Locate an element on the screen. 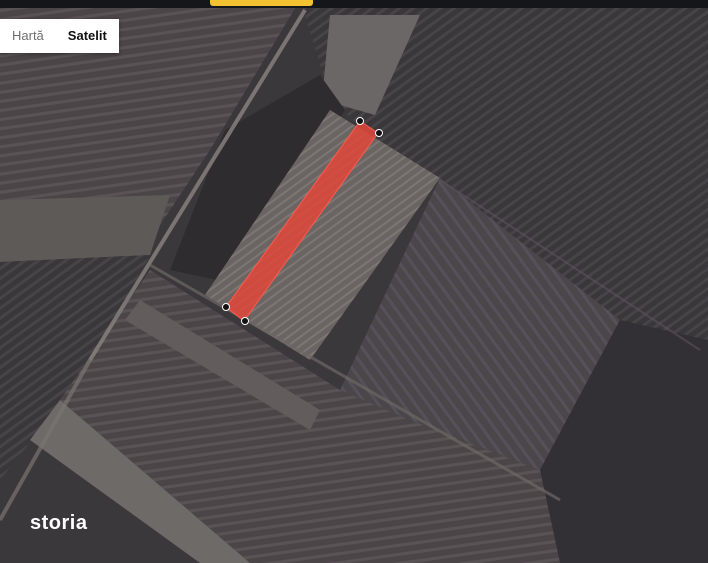 This screenshot has width=708, height=563. top-bar is located at coordinates (354, 4).